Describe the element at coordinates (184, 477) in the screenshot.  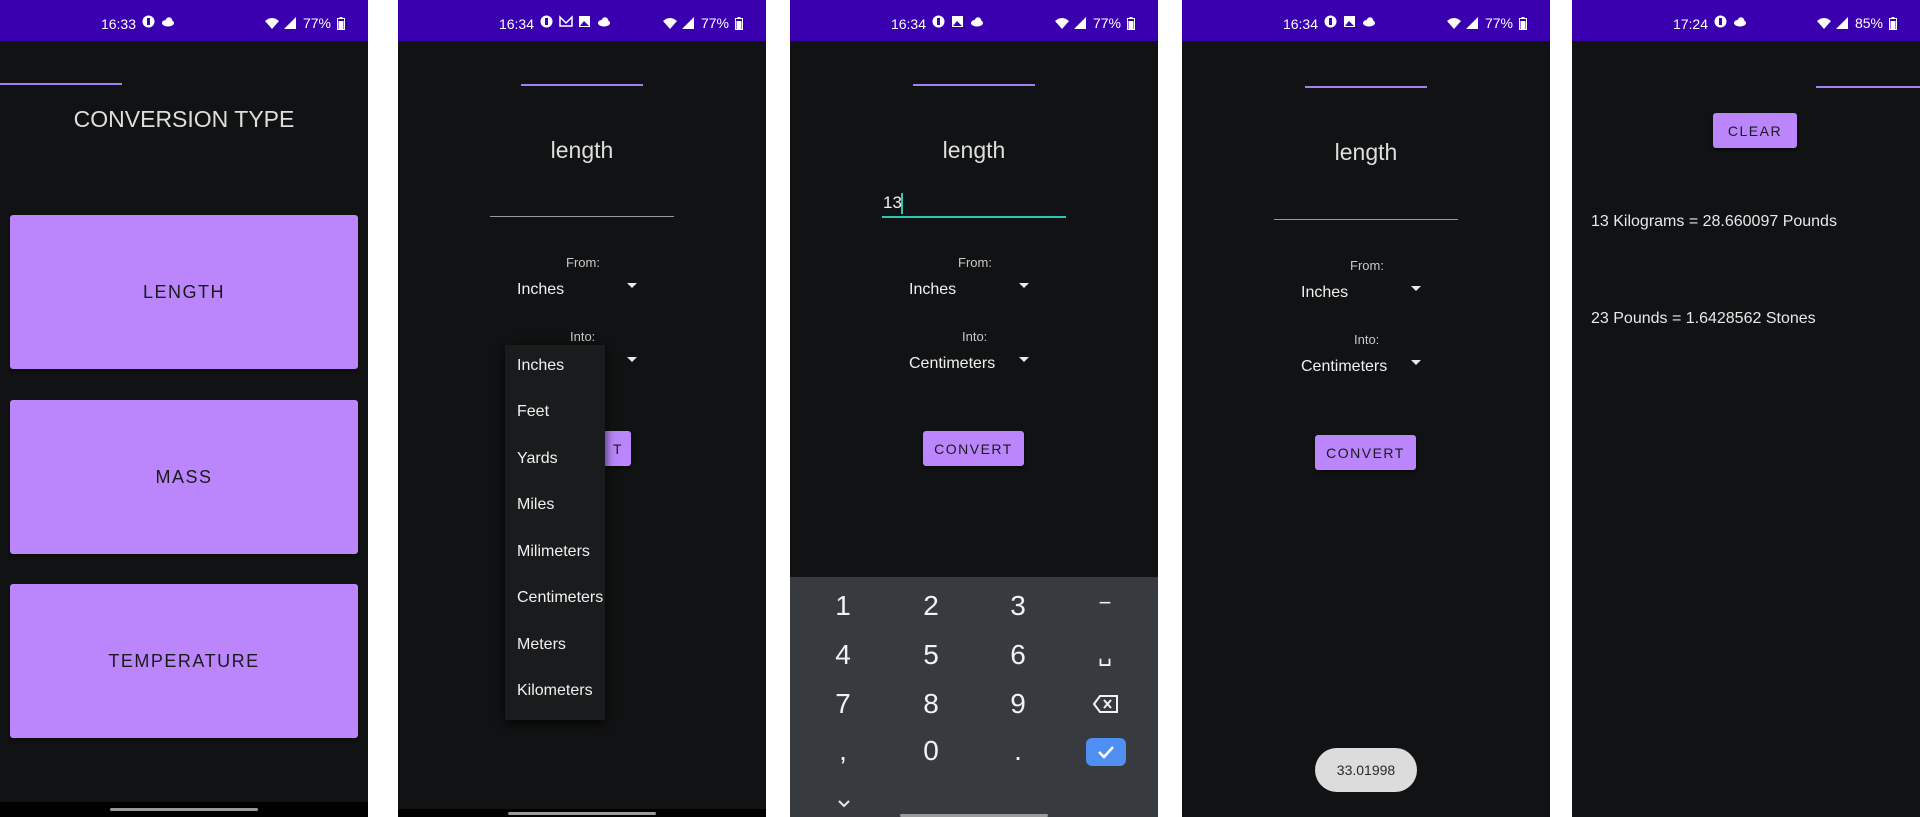
I see `mass-button: MASS` at that location.